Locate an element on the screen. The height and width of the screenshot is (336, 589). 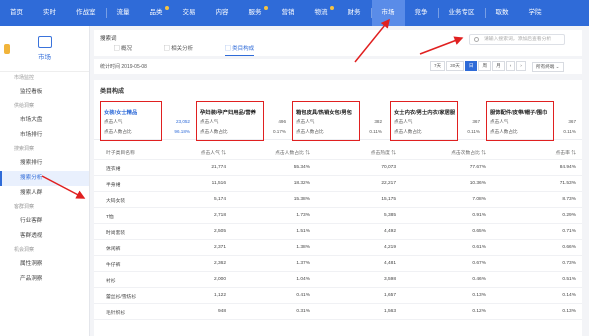
nav-item-13: 业务专区 is located at coordinates (462, 13).